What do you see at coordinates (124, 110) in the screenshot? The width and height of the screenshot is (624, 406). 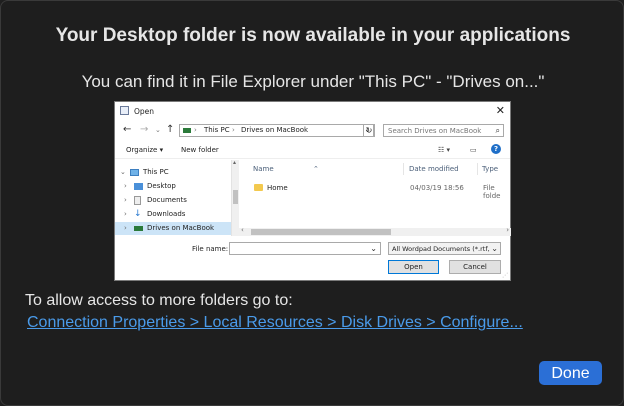 I see `app-icon` at bounding box center [124, 110].